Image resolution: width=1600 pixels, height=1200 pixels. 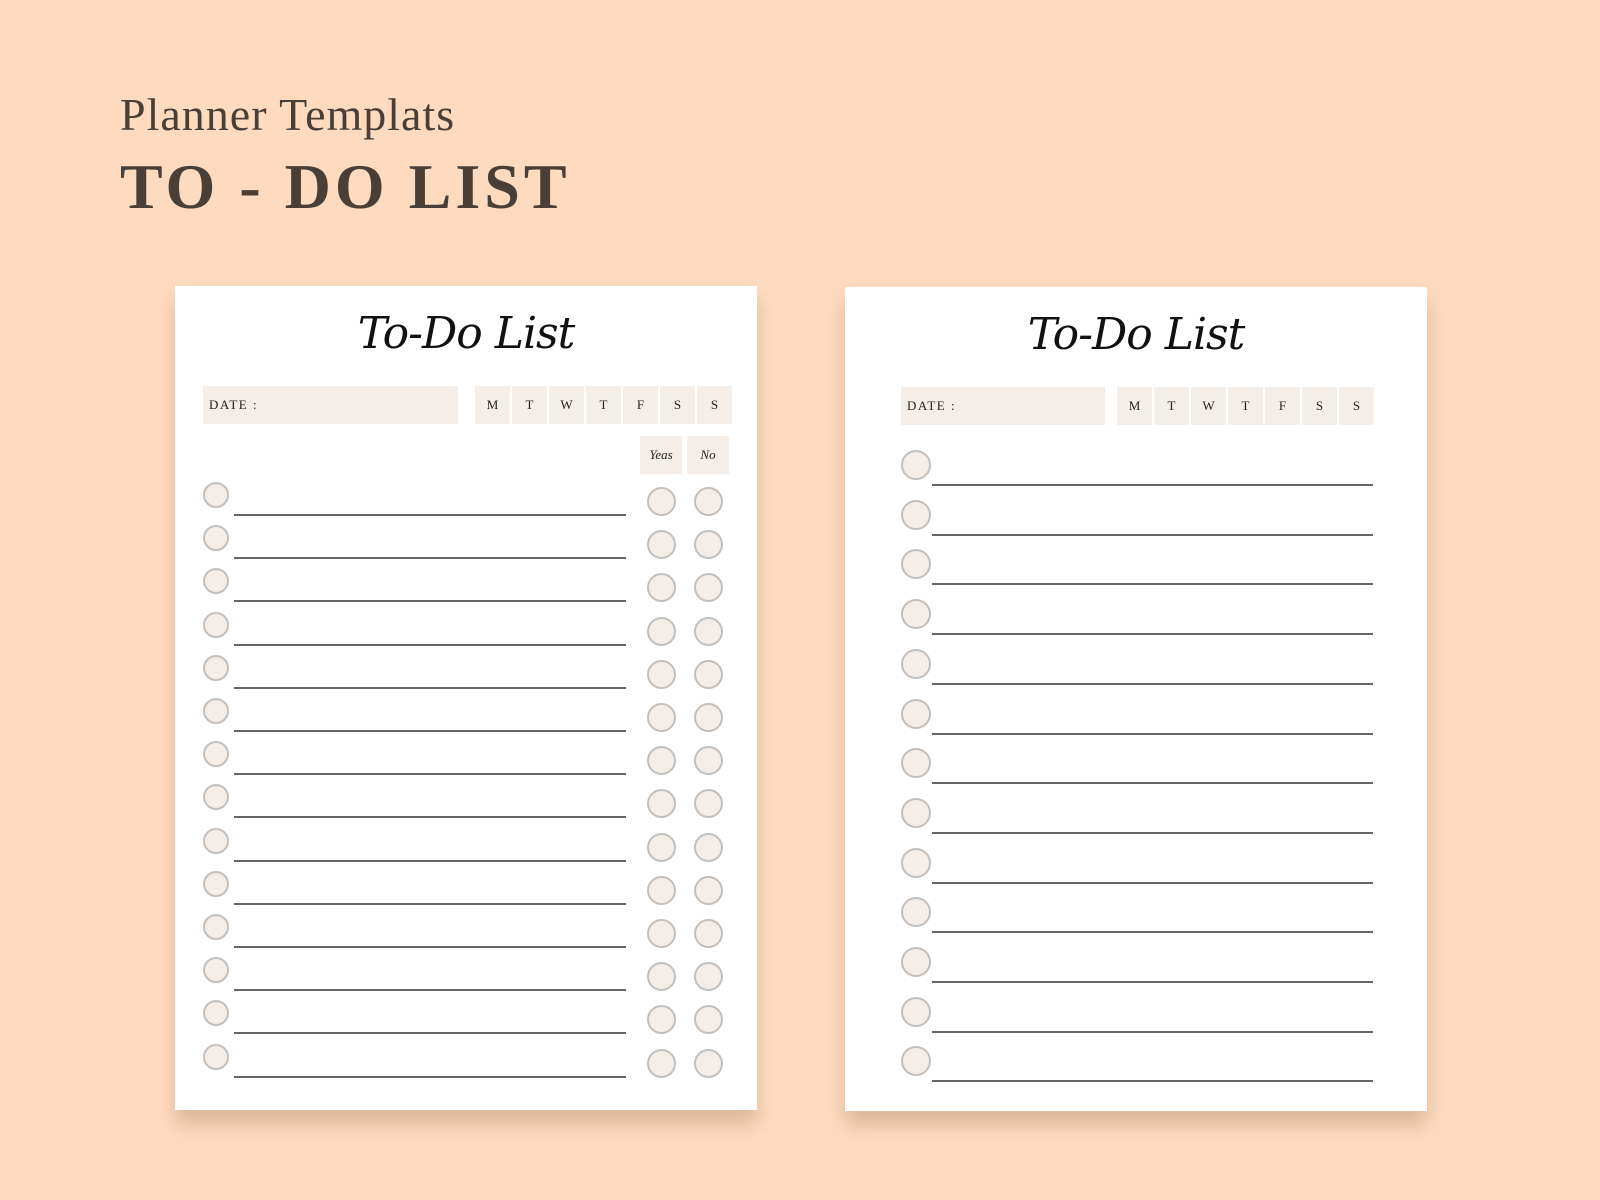 What do you see at coordinates (345, 186) in the screenshot?
I see `header-title: TO - DO LIST` at bounding box center [345, 186].